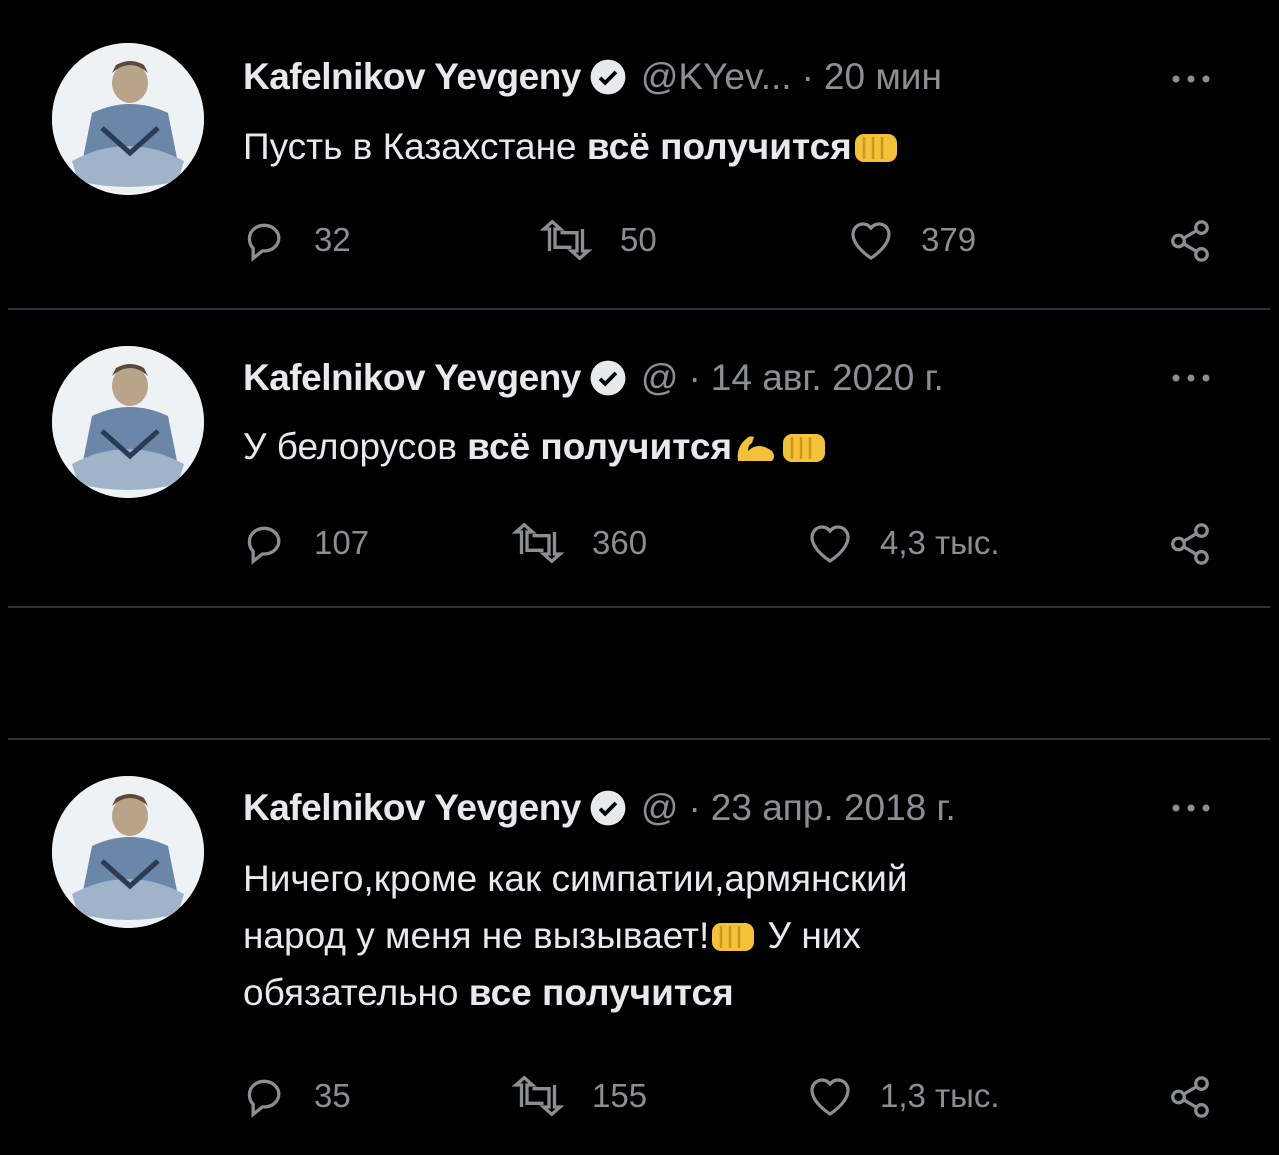 The width and height of the screenshot is (1279, 1155). Describe the element at coordinates (297, 1096) in the screenshot. I see `reply-button: 35` at that location.